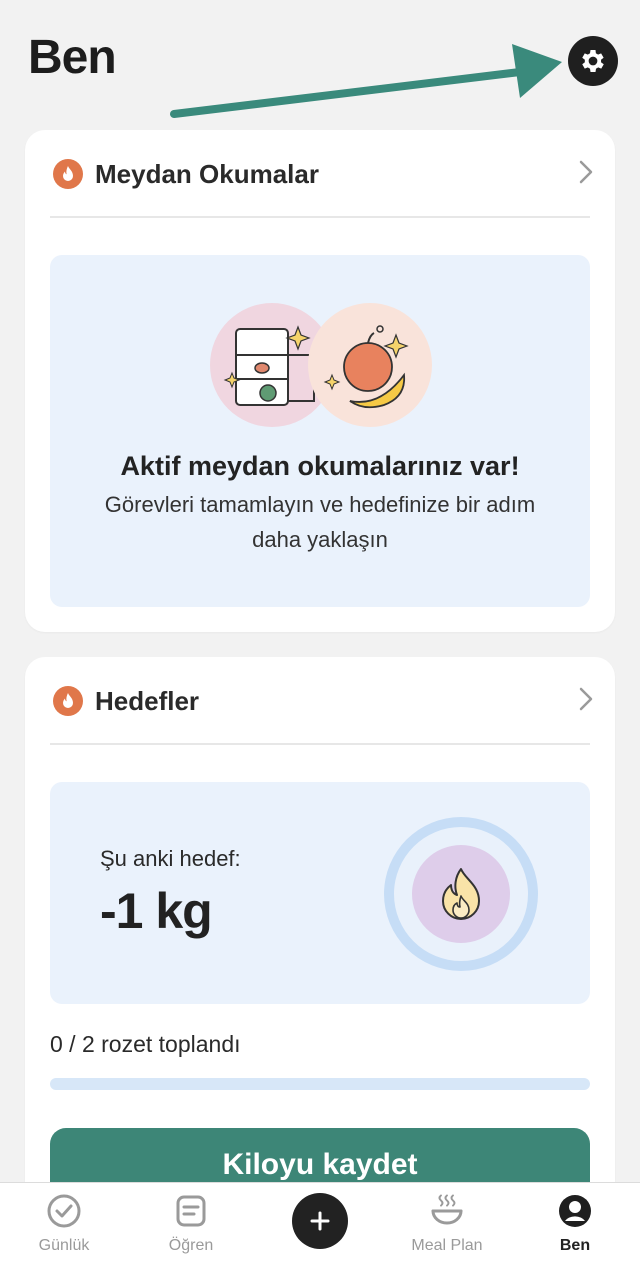 The image size is (640, 1280). I want to click on check-circle-icon, so click(64, 1211).